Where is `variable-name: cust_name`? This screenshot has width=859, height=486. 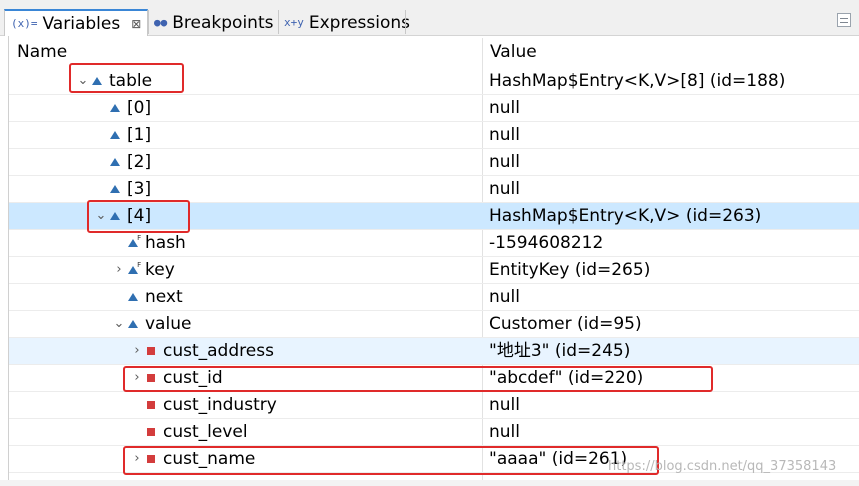
variable-name: cust_name is located at coordinates (209, 459).